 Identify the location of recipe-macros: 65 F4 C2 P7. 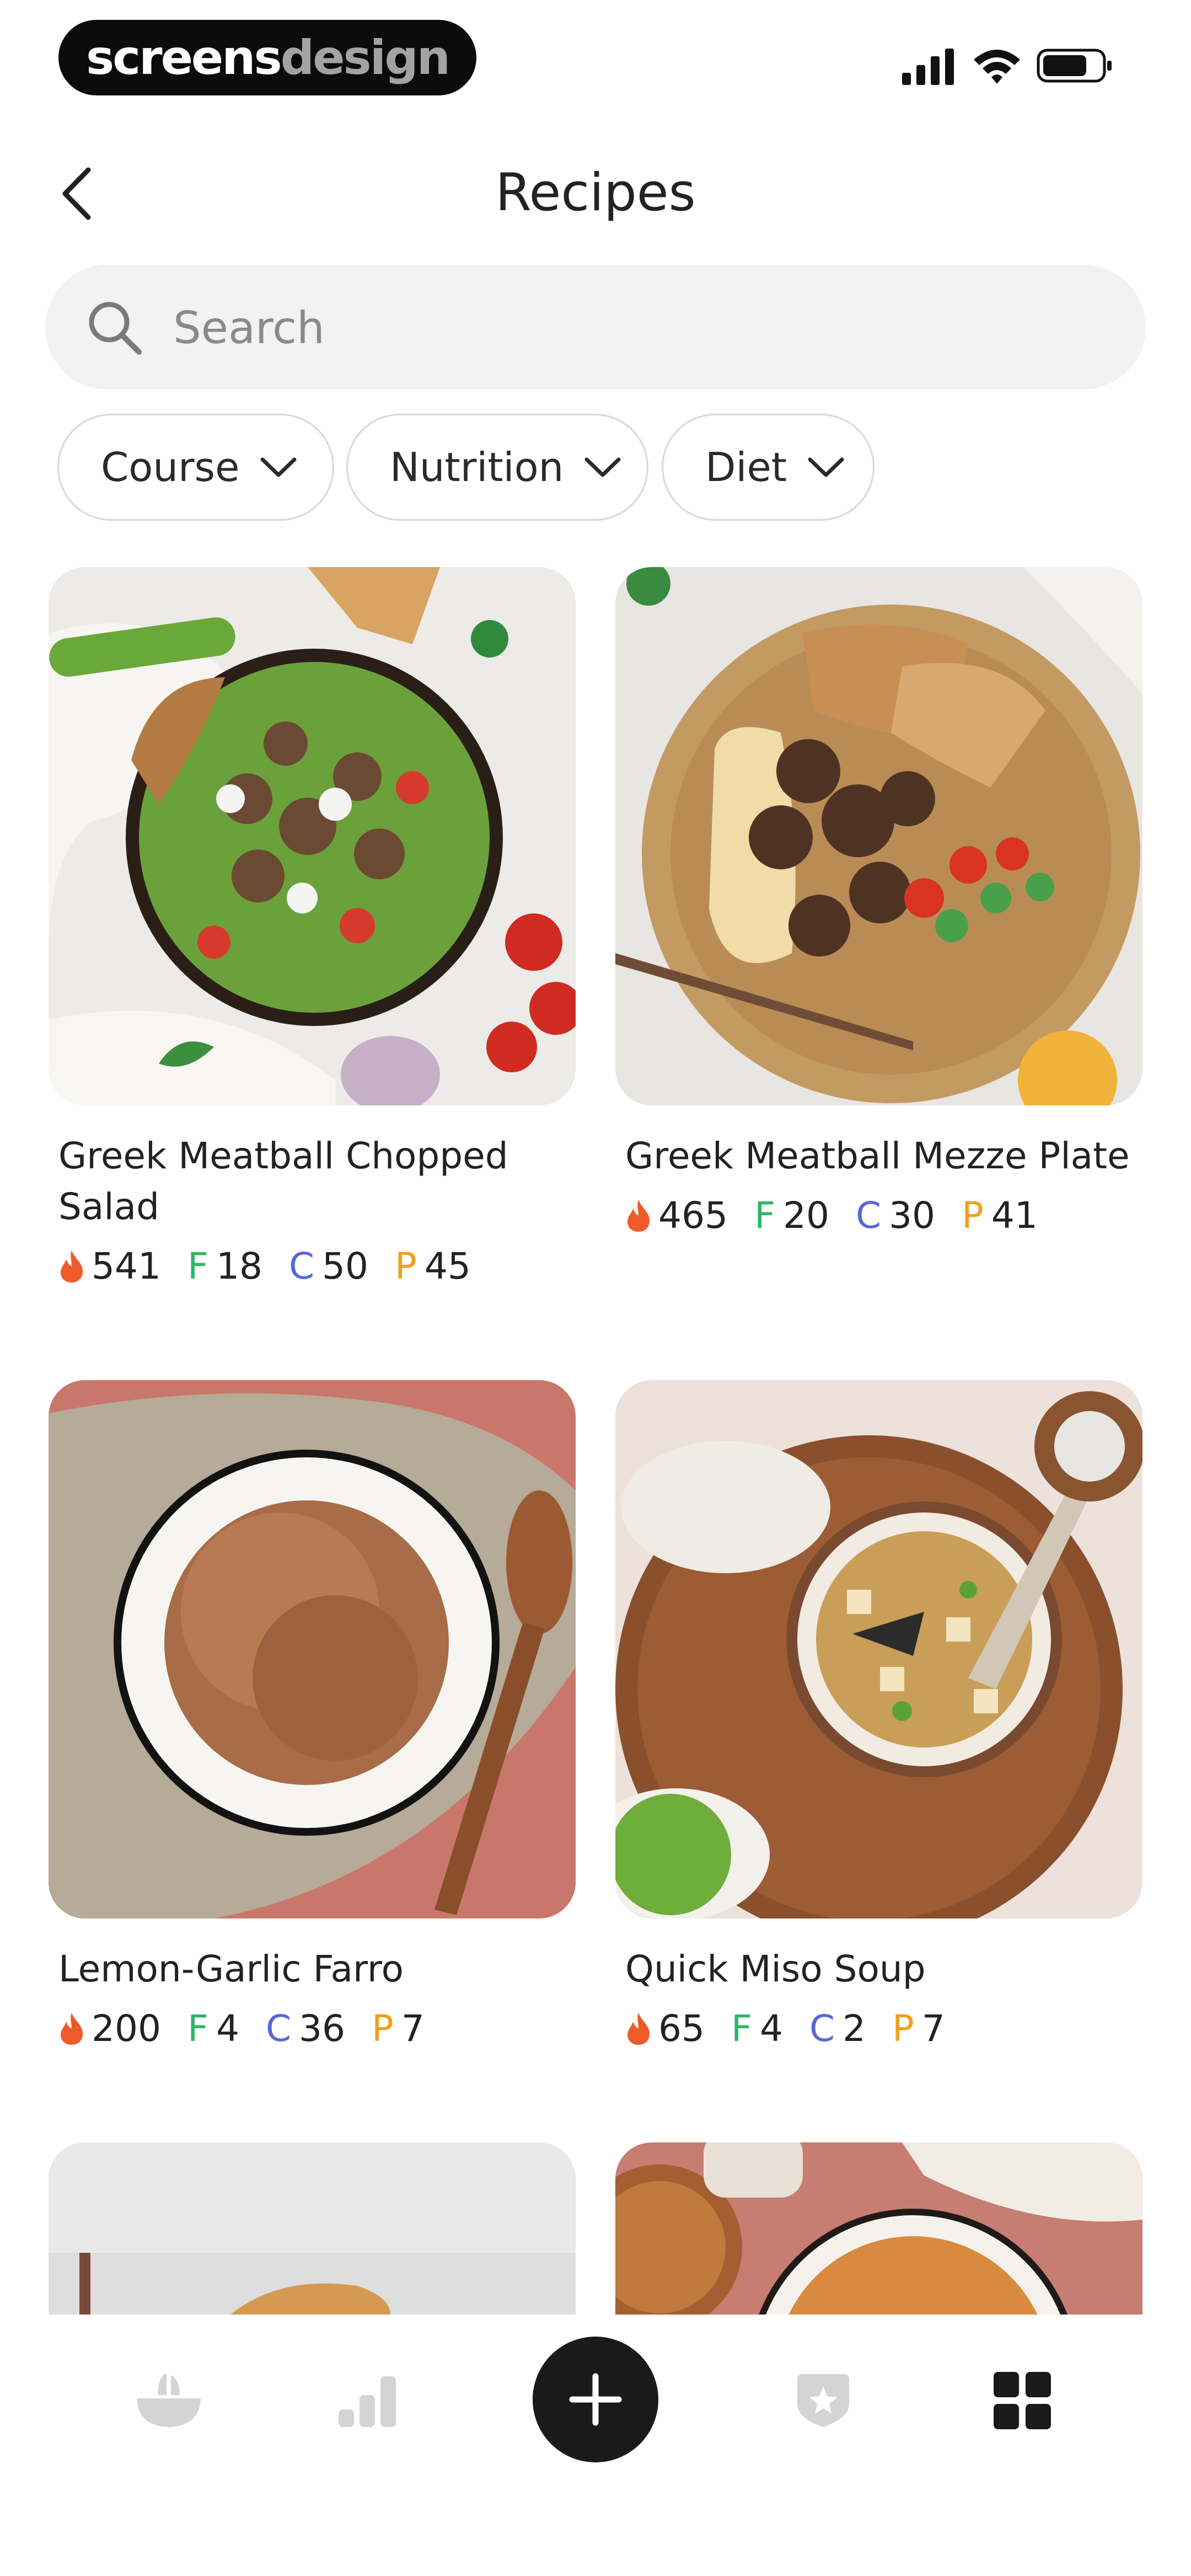
(883, 2028).